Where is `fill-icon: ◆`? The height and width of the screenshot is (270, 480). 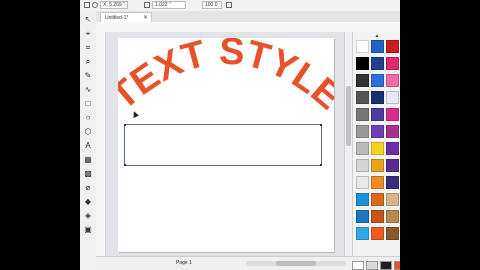
fill-icon: ◆ is located at coordinates (88, 202).